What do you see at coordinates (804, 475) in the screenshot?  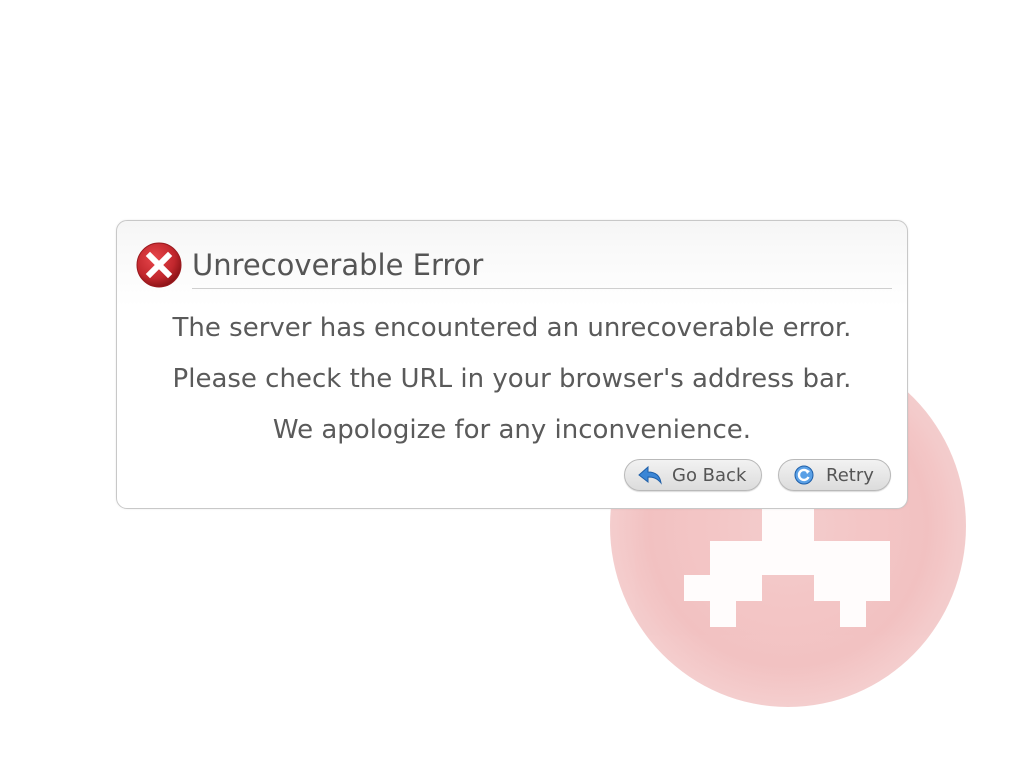 I see `refresh-icon` at bounding box center [804, 475].